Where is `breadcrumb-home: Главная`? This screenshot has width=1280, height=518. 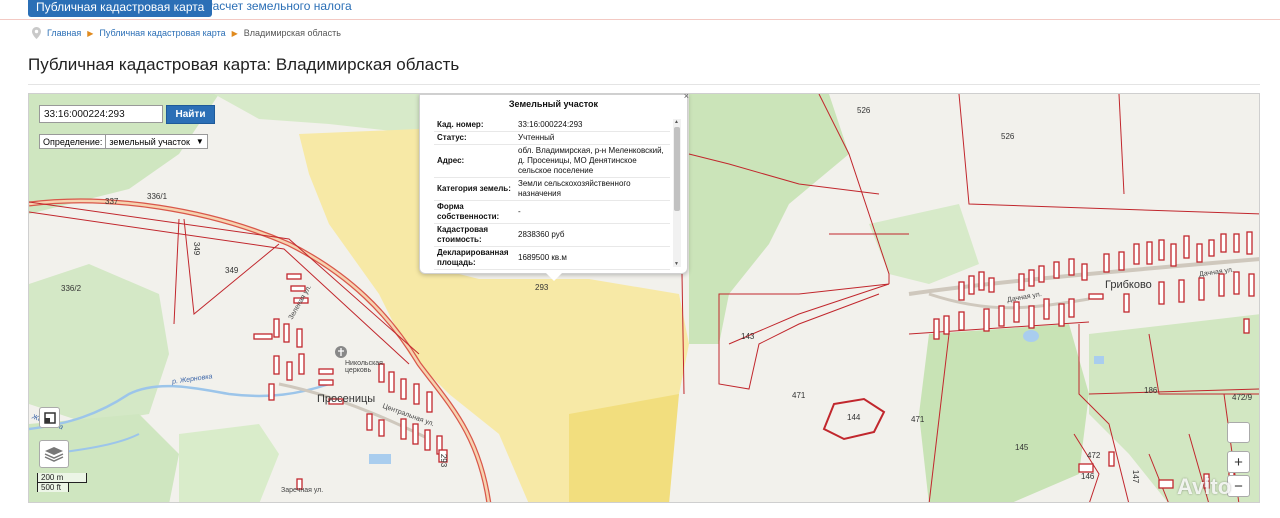 breadcrumb-home: Главная is located at coordinates (64, 33).